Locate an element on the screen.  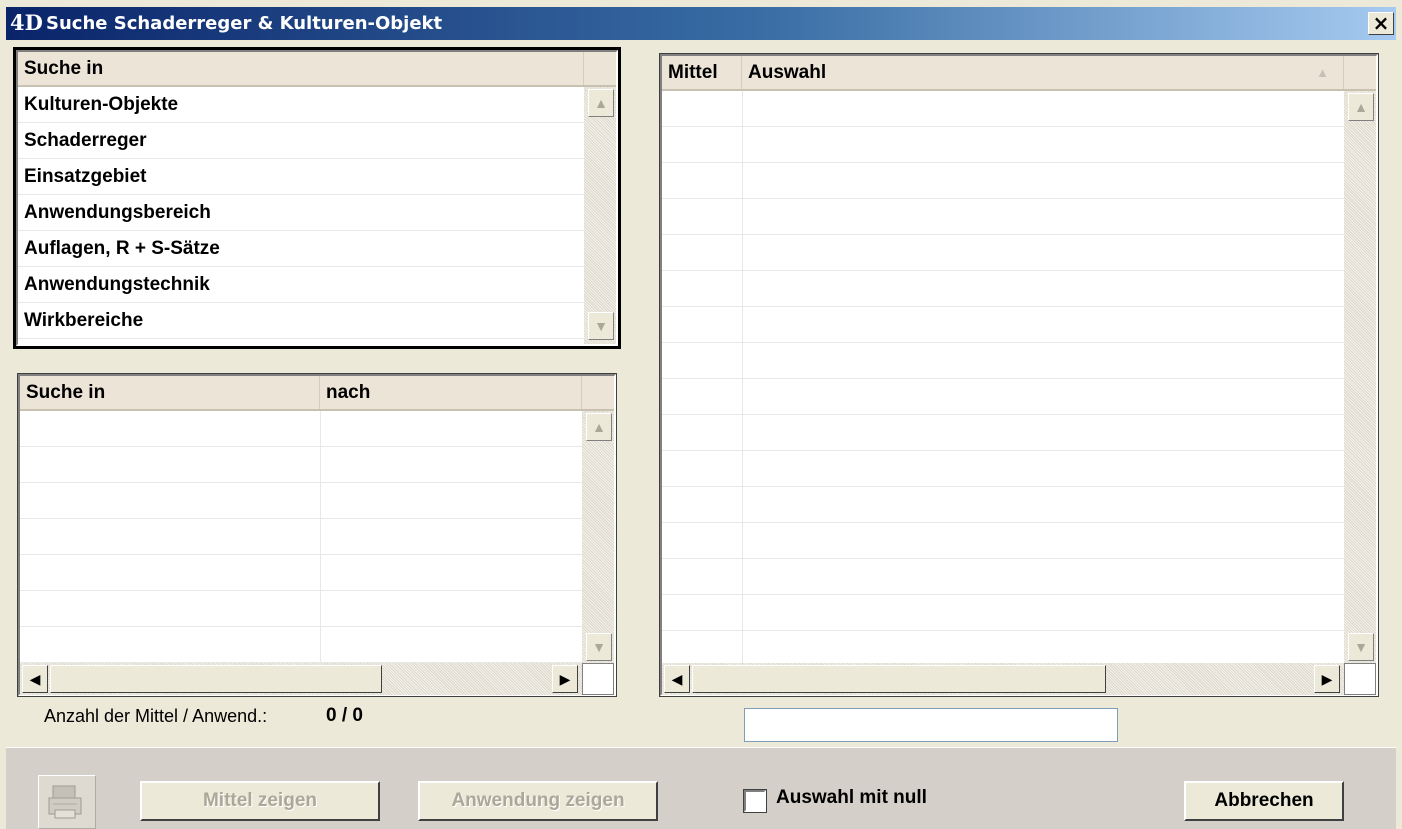
search-in-header: Suche in is located at coordinates (317, 69).